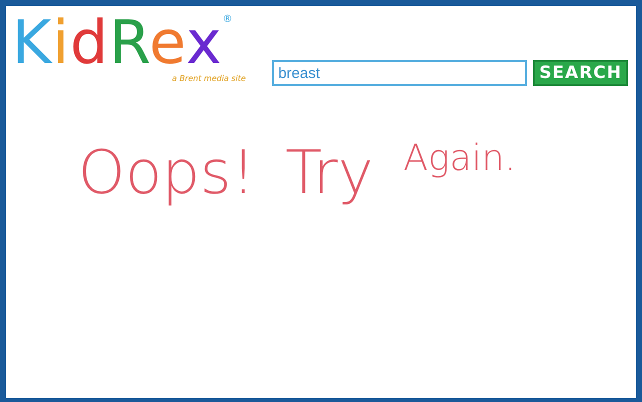  Describe the element at coordinates (227, 19) in the screenshot. I see `registered-mark: ®` at that location.